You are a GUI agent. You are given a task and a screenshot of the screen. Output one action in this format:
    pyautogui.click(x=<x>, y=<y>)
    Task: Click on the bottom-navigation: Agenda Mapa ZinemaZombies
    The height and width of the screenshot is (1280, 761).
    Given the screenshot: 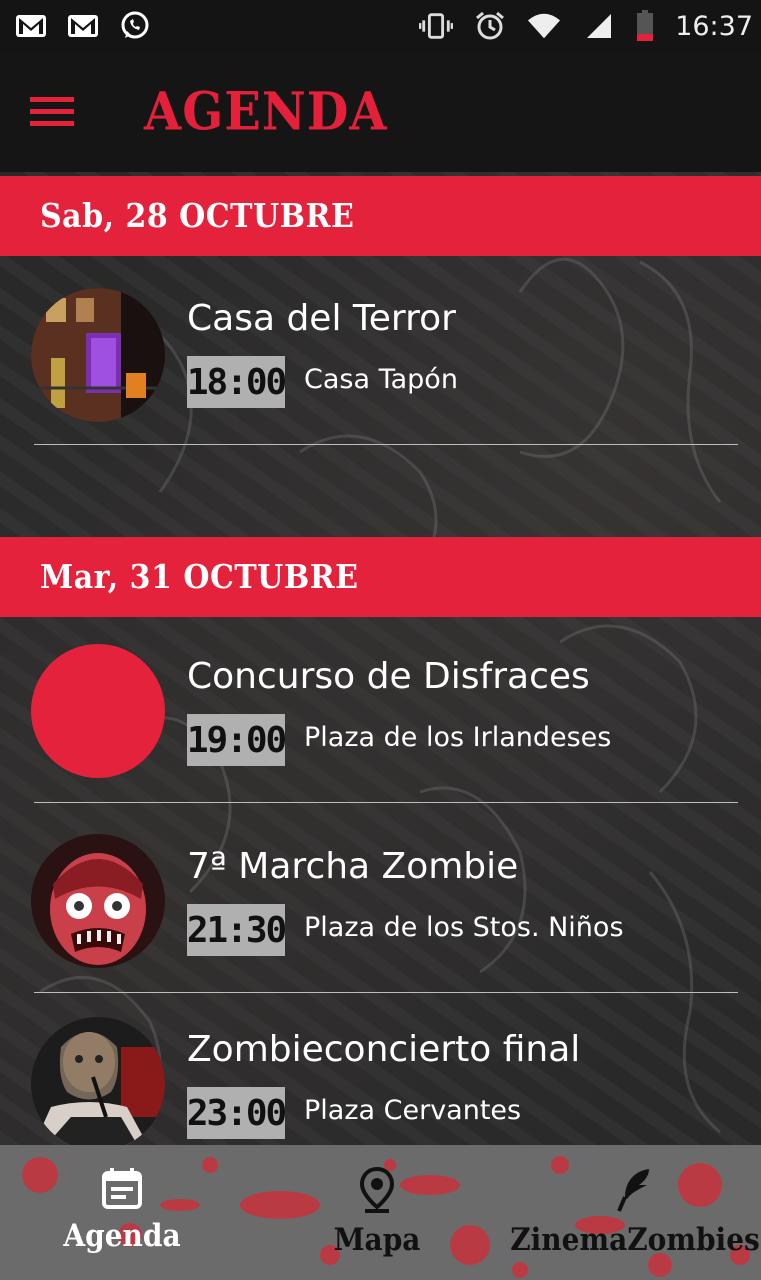 What is the action you would take?
    pyautogui.click(x=380, y=1212)
    